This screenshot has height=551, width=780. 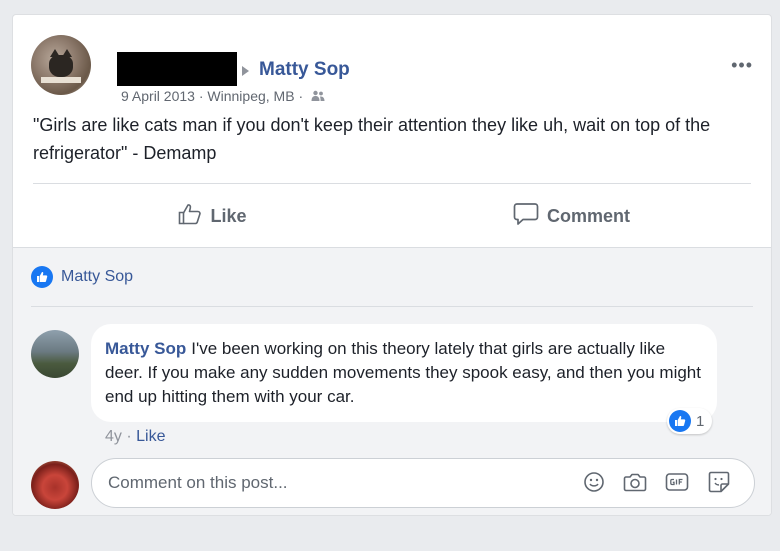 What do you see at coordinates (177, 69) in the screenshot?
I see `redacted-author-name` at bounding box center [177, 69].